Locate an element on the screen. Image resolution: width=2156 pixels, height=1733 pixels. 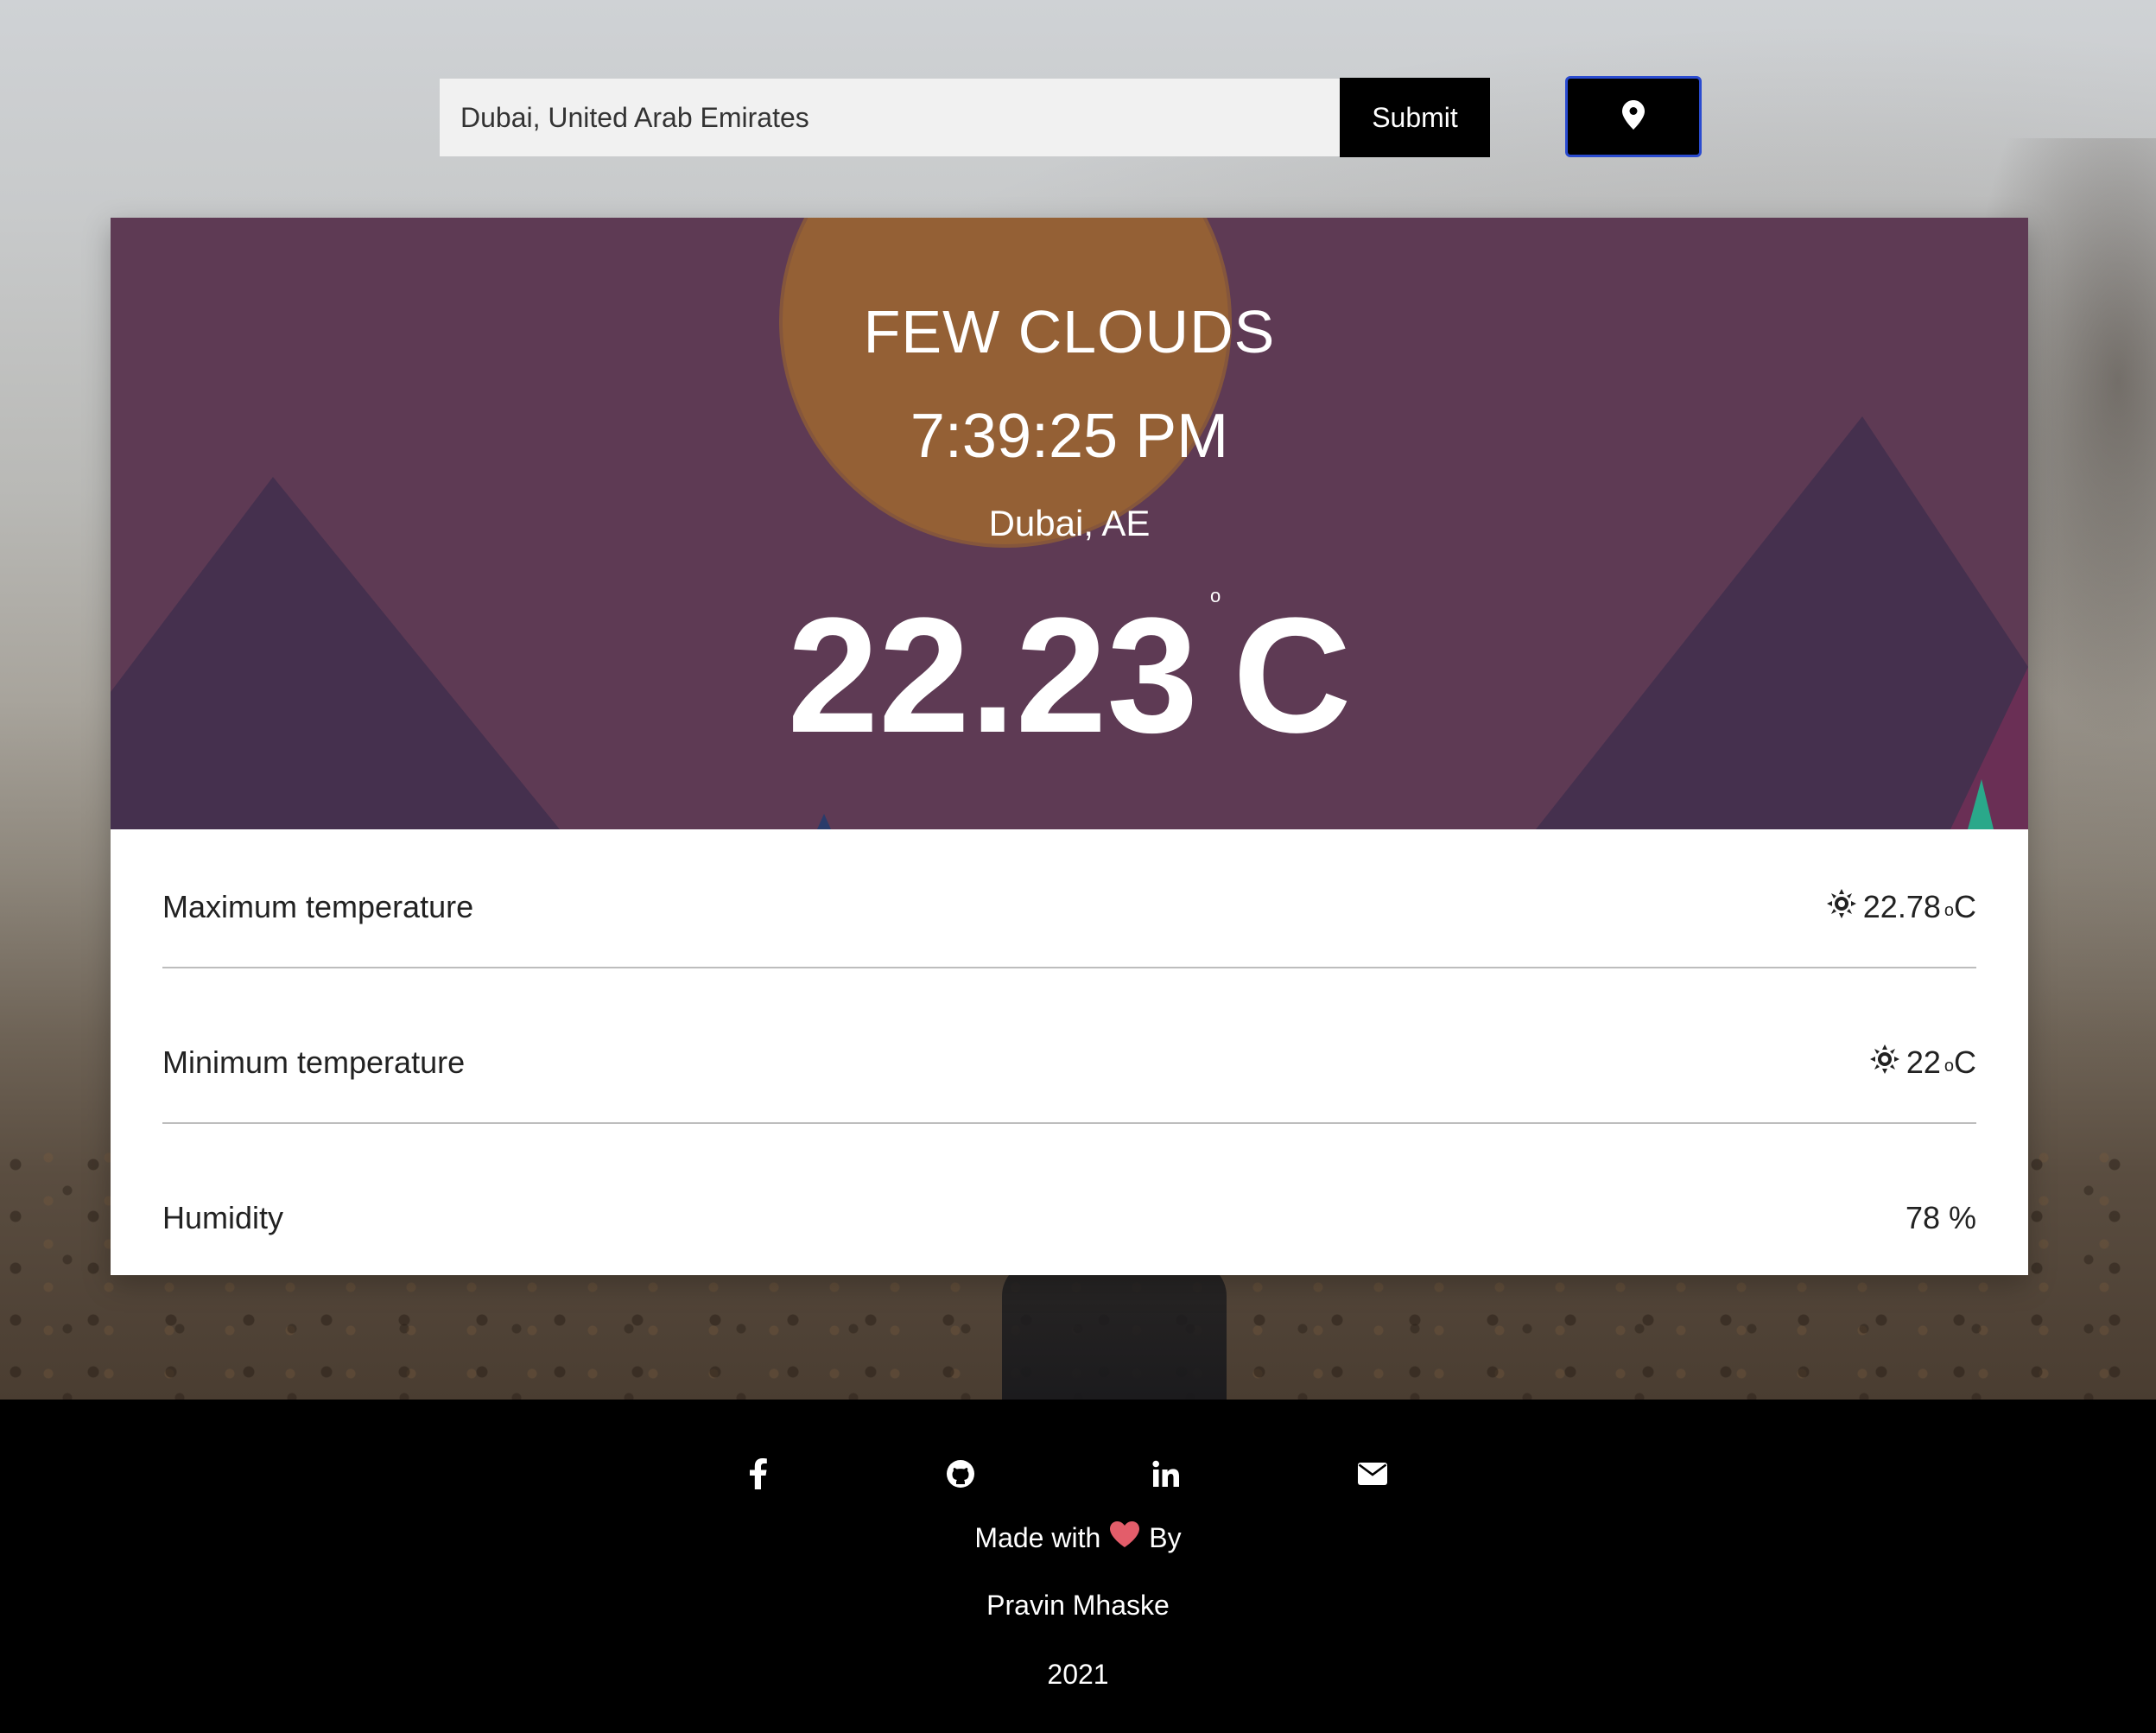
max-temp-value: 22.78 is located at coordinates (1901, 906).